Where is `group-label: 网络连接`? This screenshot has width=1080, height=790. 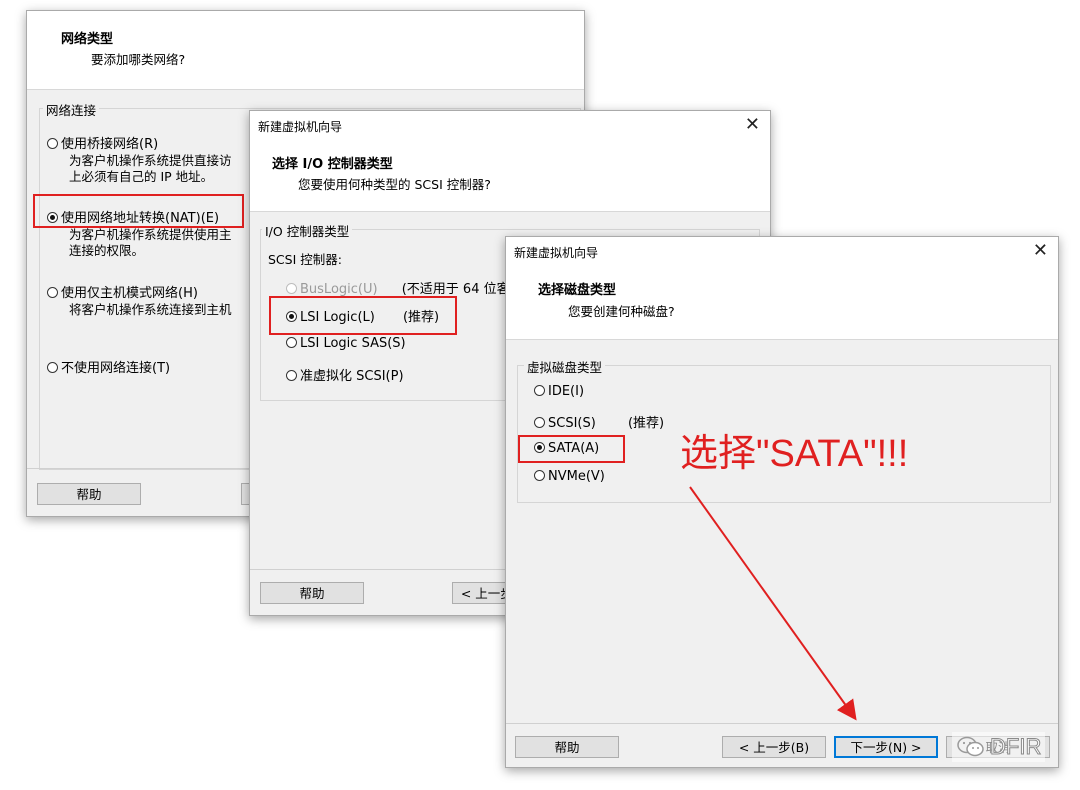 group-label: 网络连接 is located at coordinates (71, 109).